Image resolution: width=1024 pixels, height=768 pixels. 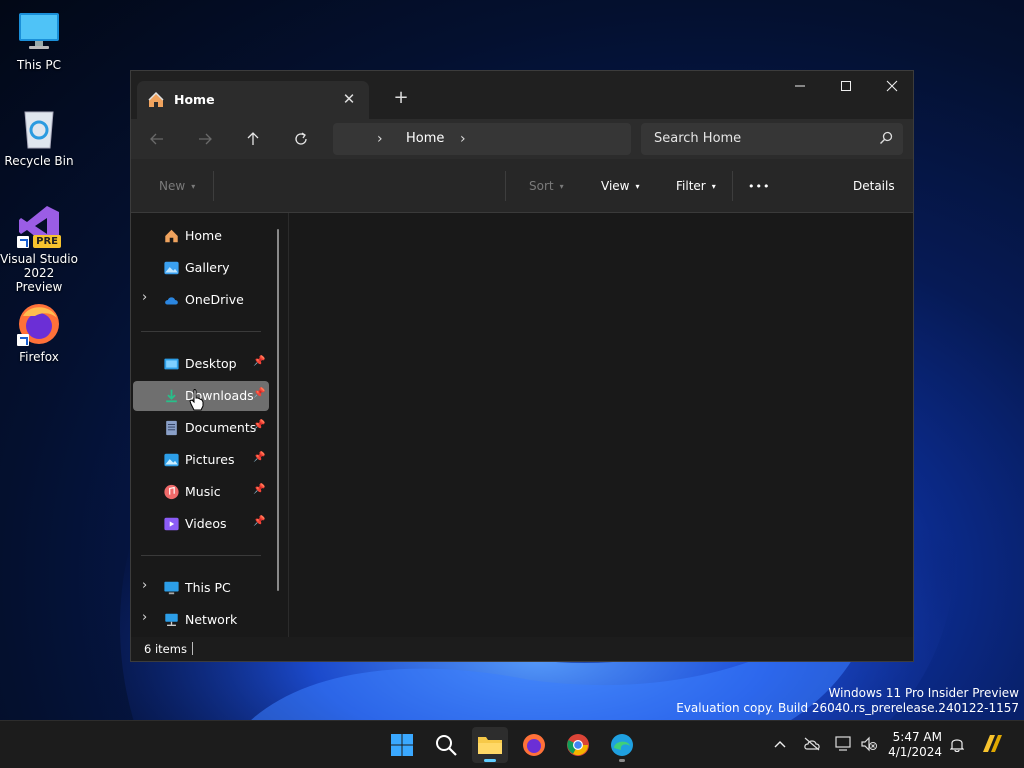 I want to click on maximize-button, so click(x=846, y=86).